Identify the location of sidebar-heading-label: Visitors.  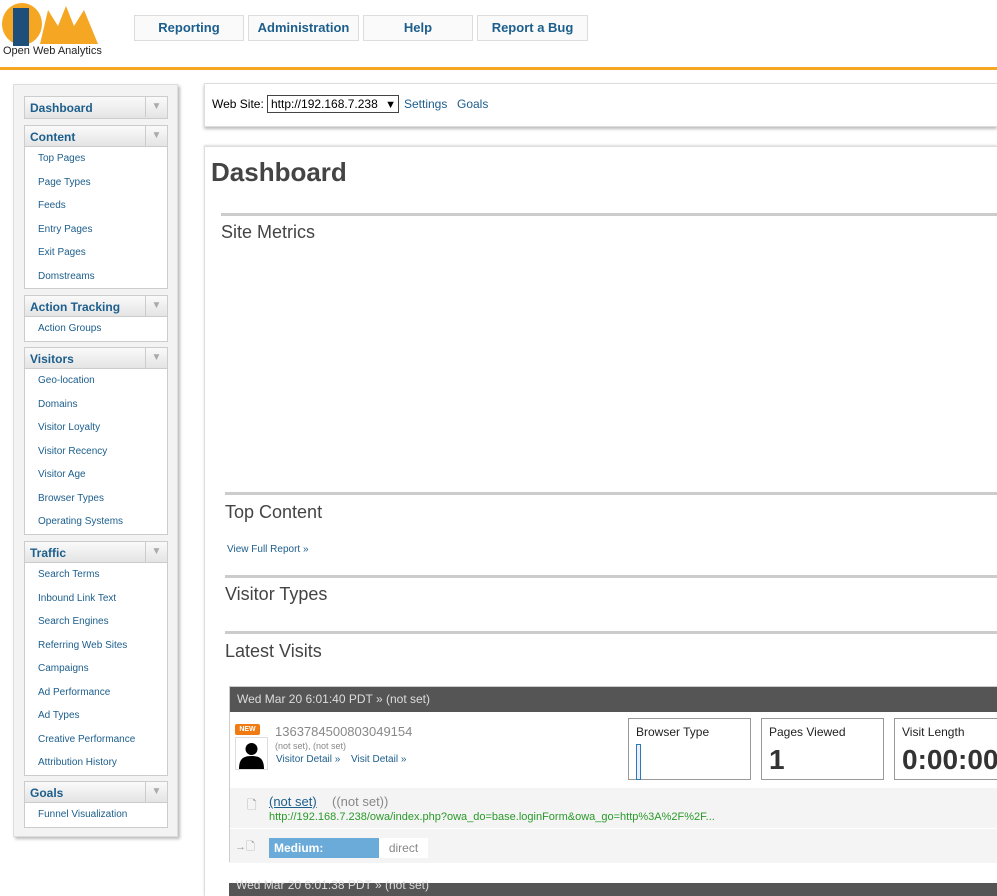
(52, 359).